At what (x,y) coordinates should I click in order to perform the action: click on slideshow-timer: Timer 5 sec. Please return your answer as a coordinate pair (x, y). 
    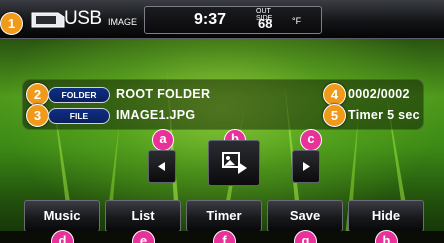
    Looking at the image, I should click on (384, 115).